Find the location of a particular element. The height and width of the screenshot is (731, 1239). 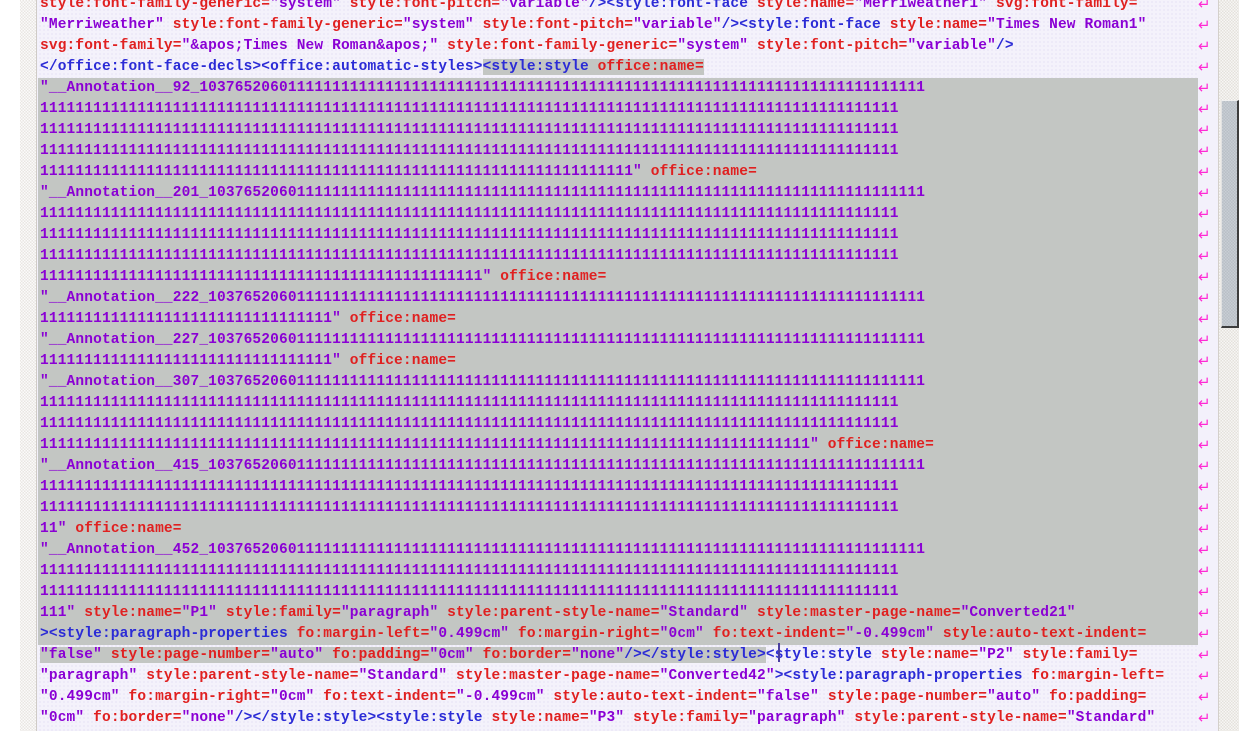

code-token-val: "0cm" is located at coordinates (681, 634).